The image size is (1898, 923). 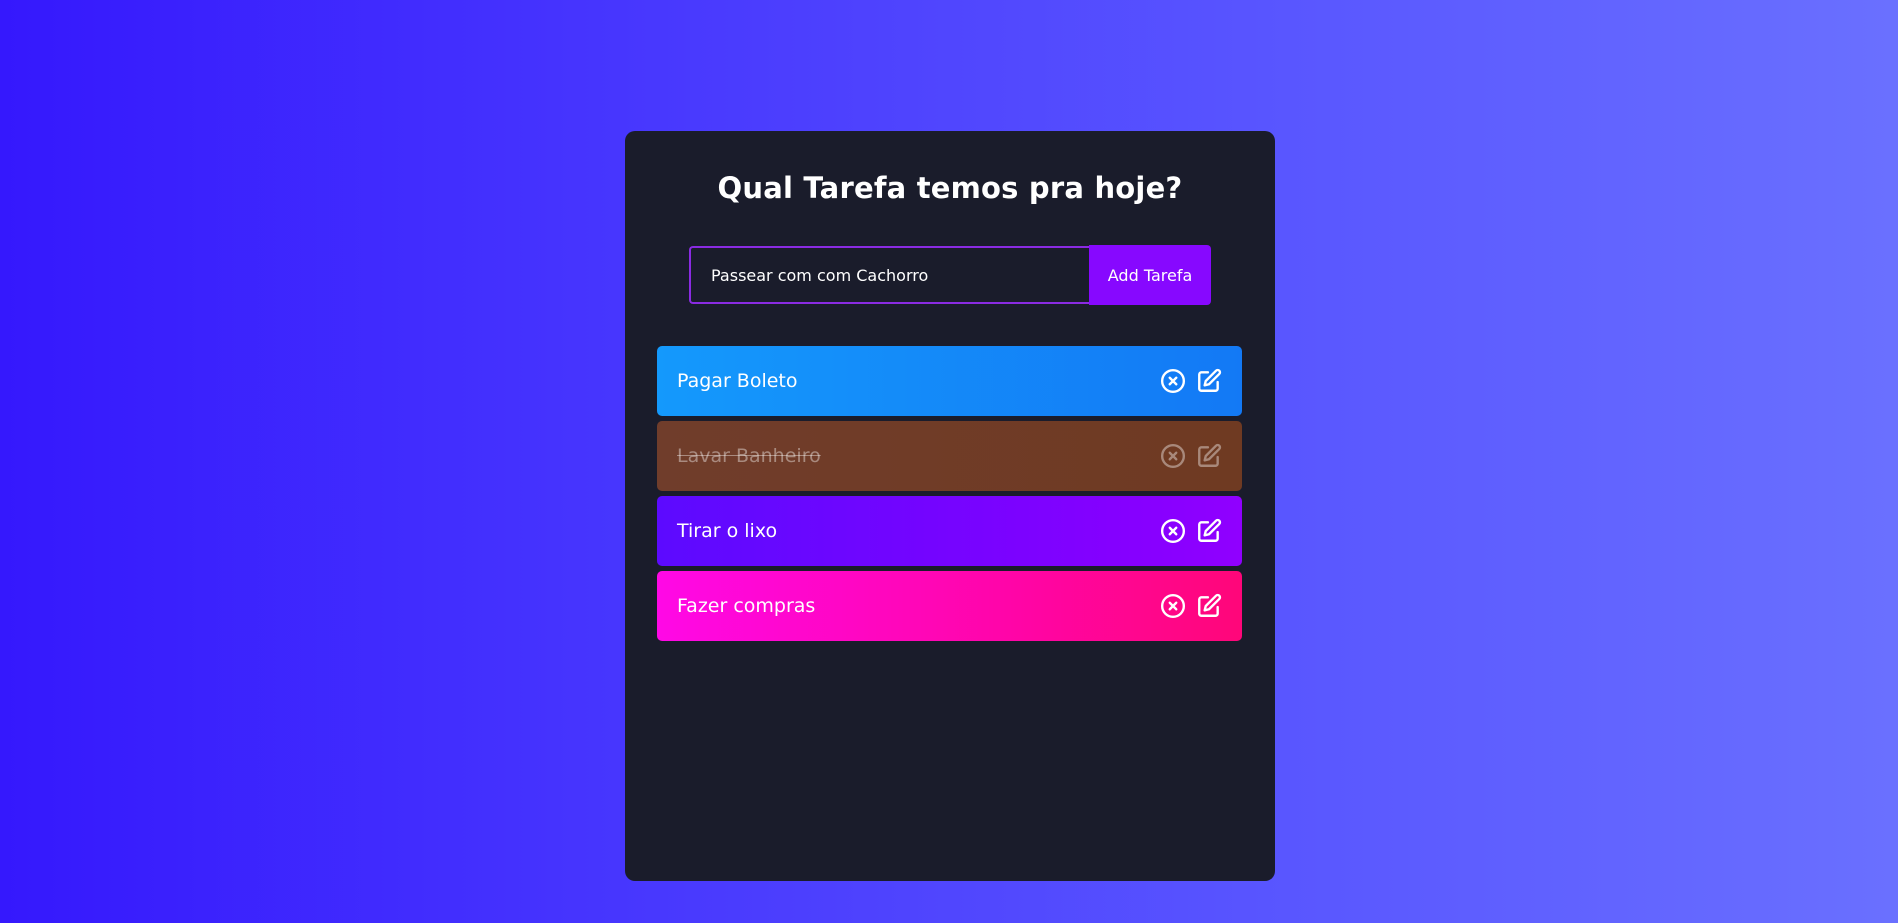 I want to click on todo-item-text: Lavar Banheiro, so click(x=749, y=456).